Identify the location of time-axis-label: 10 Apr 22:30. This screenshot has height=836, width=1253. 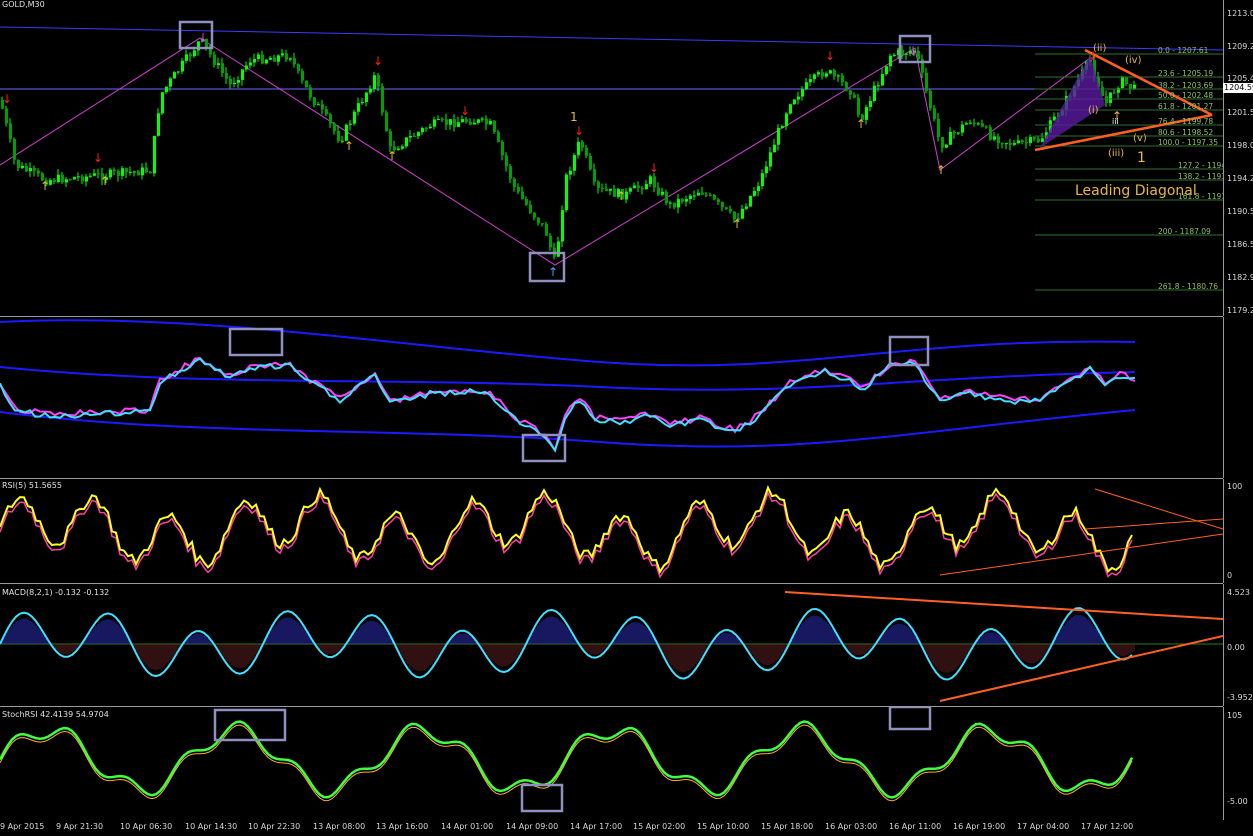
(274, 826).